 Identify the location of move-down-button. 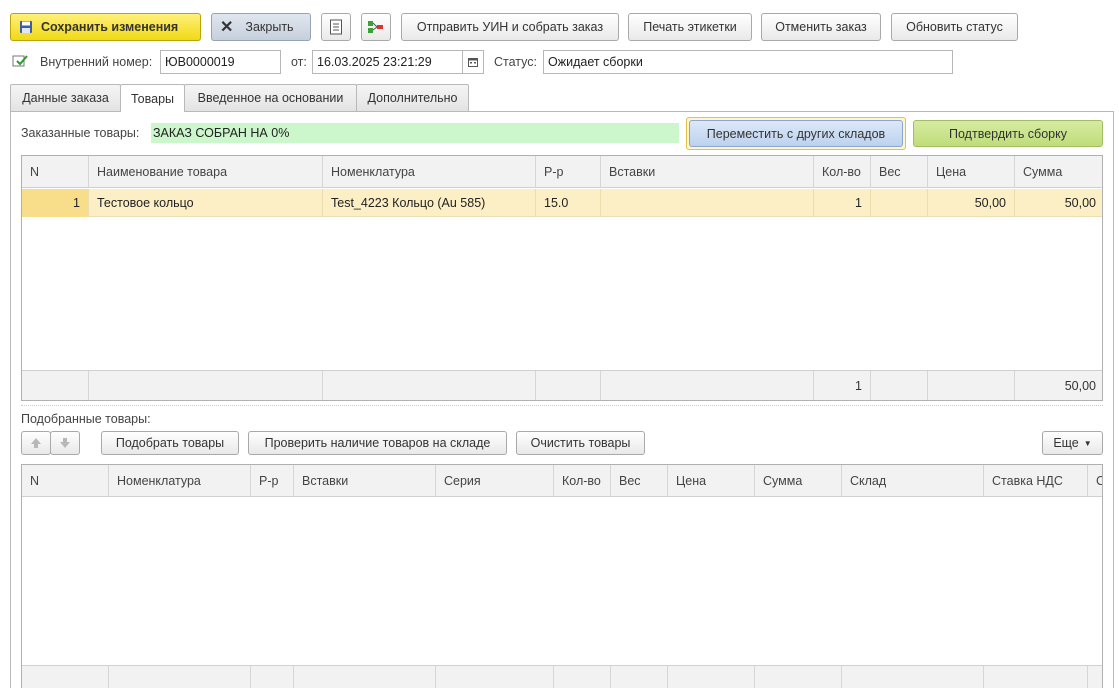
(65, 443).